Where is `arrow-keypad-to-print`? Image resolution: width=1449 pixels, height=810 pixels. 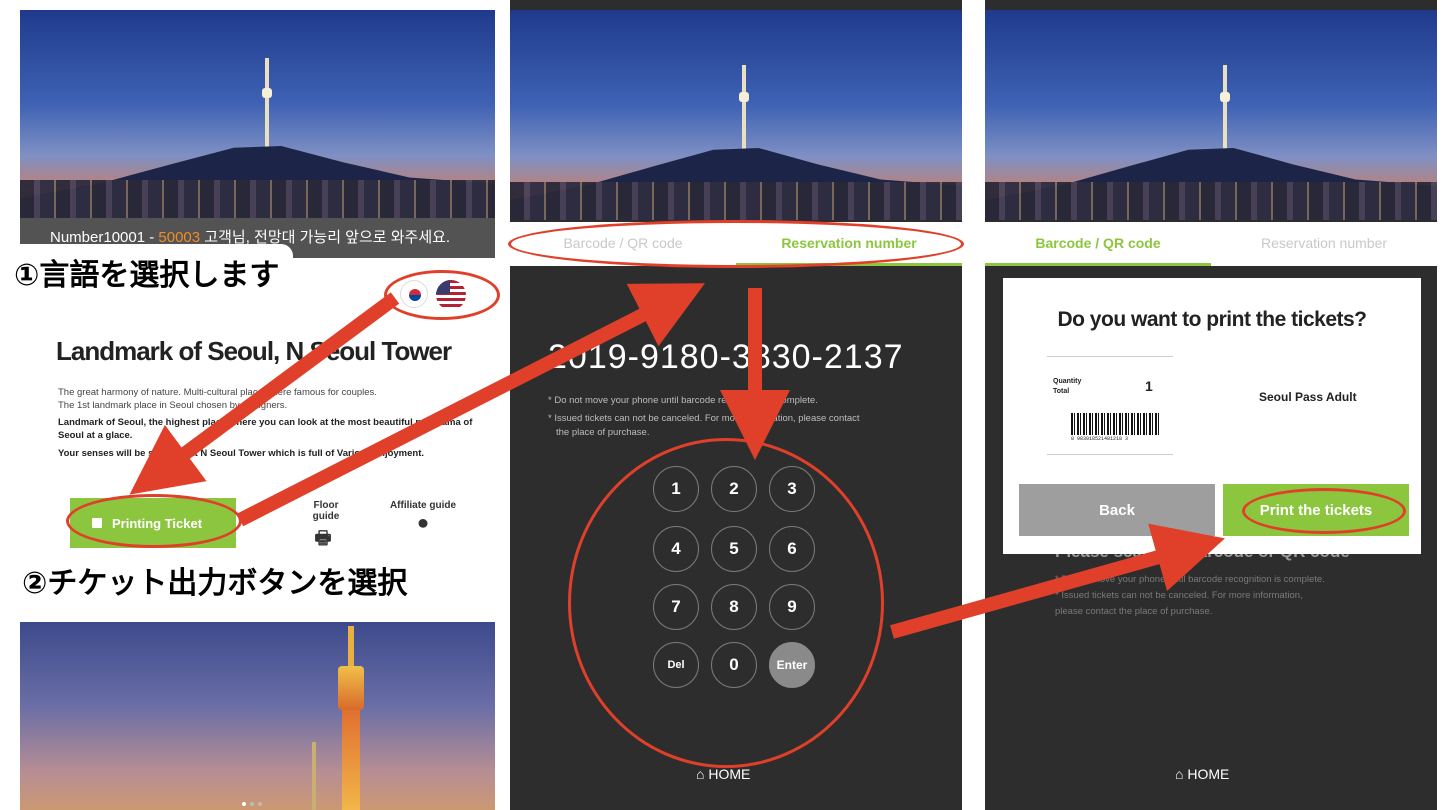 arrow-keypad-to-print is located at coordinates (1057, 581).